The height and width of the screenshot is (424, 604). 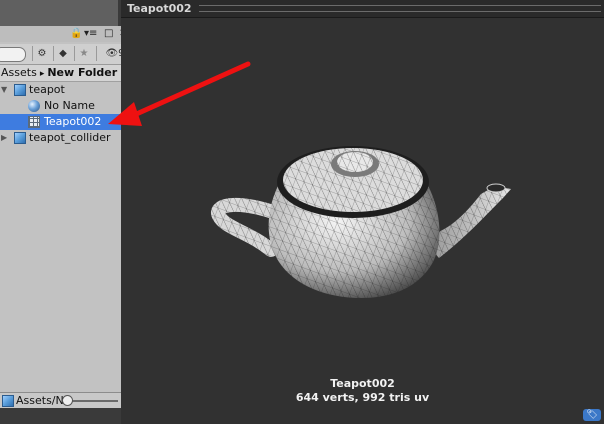 What do you see at coordinates (67, 34) in the screenshot?
I see `panel-header: 🔒 ▾≡ □ ✕` at bounding box center [67, 34].